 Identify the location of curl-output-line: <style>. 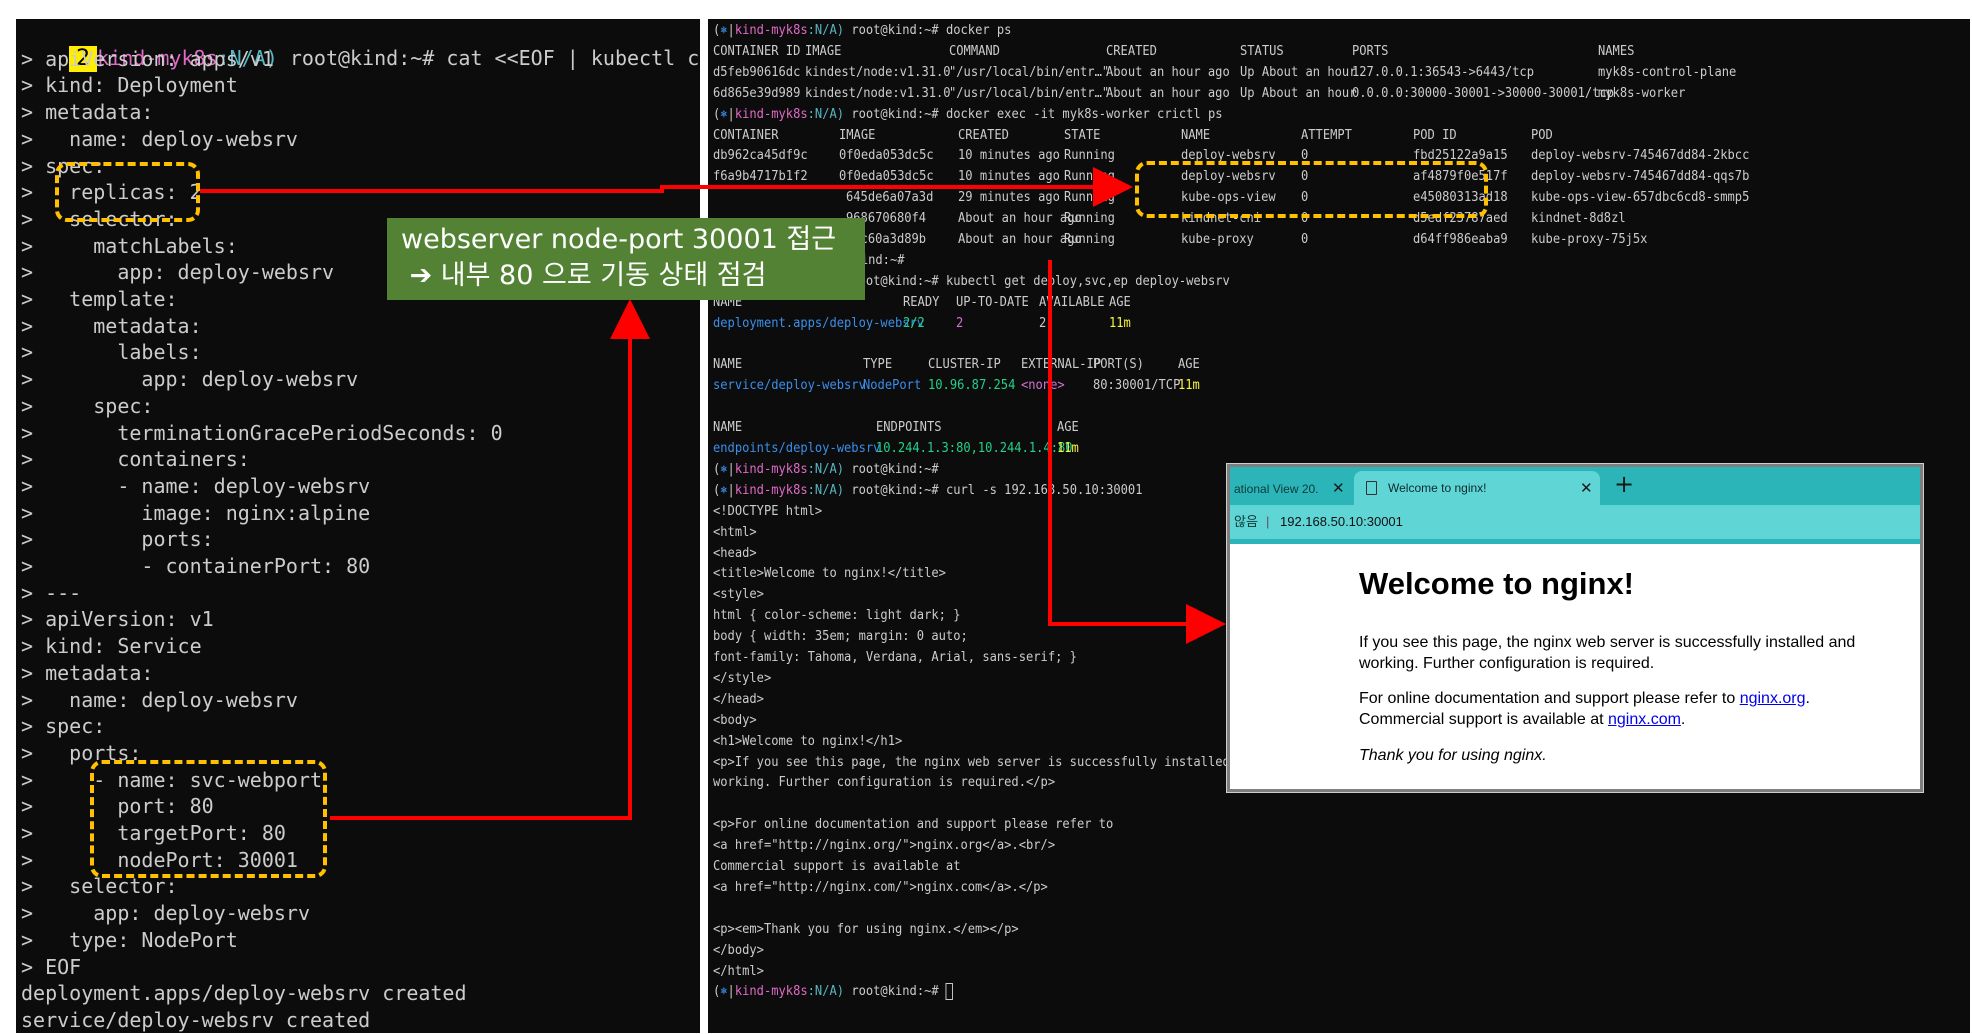
(738, 595).